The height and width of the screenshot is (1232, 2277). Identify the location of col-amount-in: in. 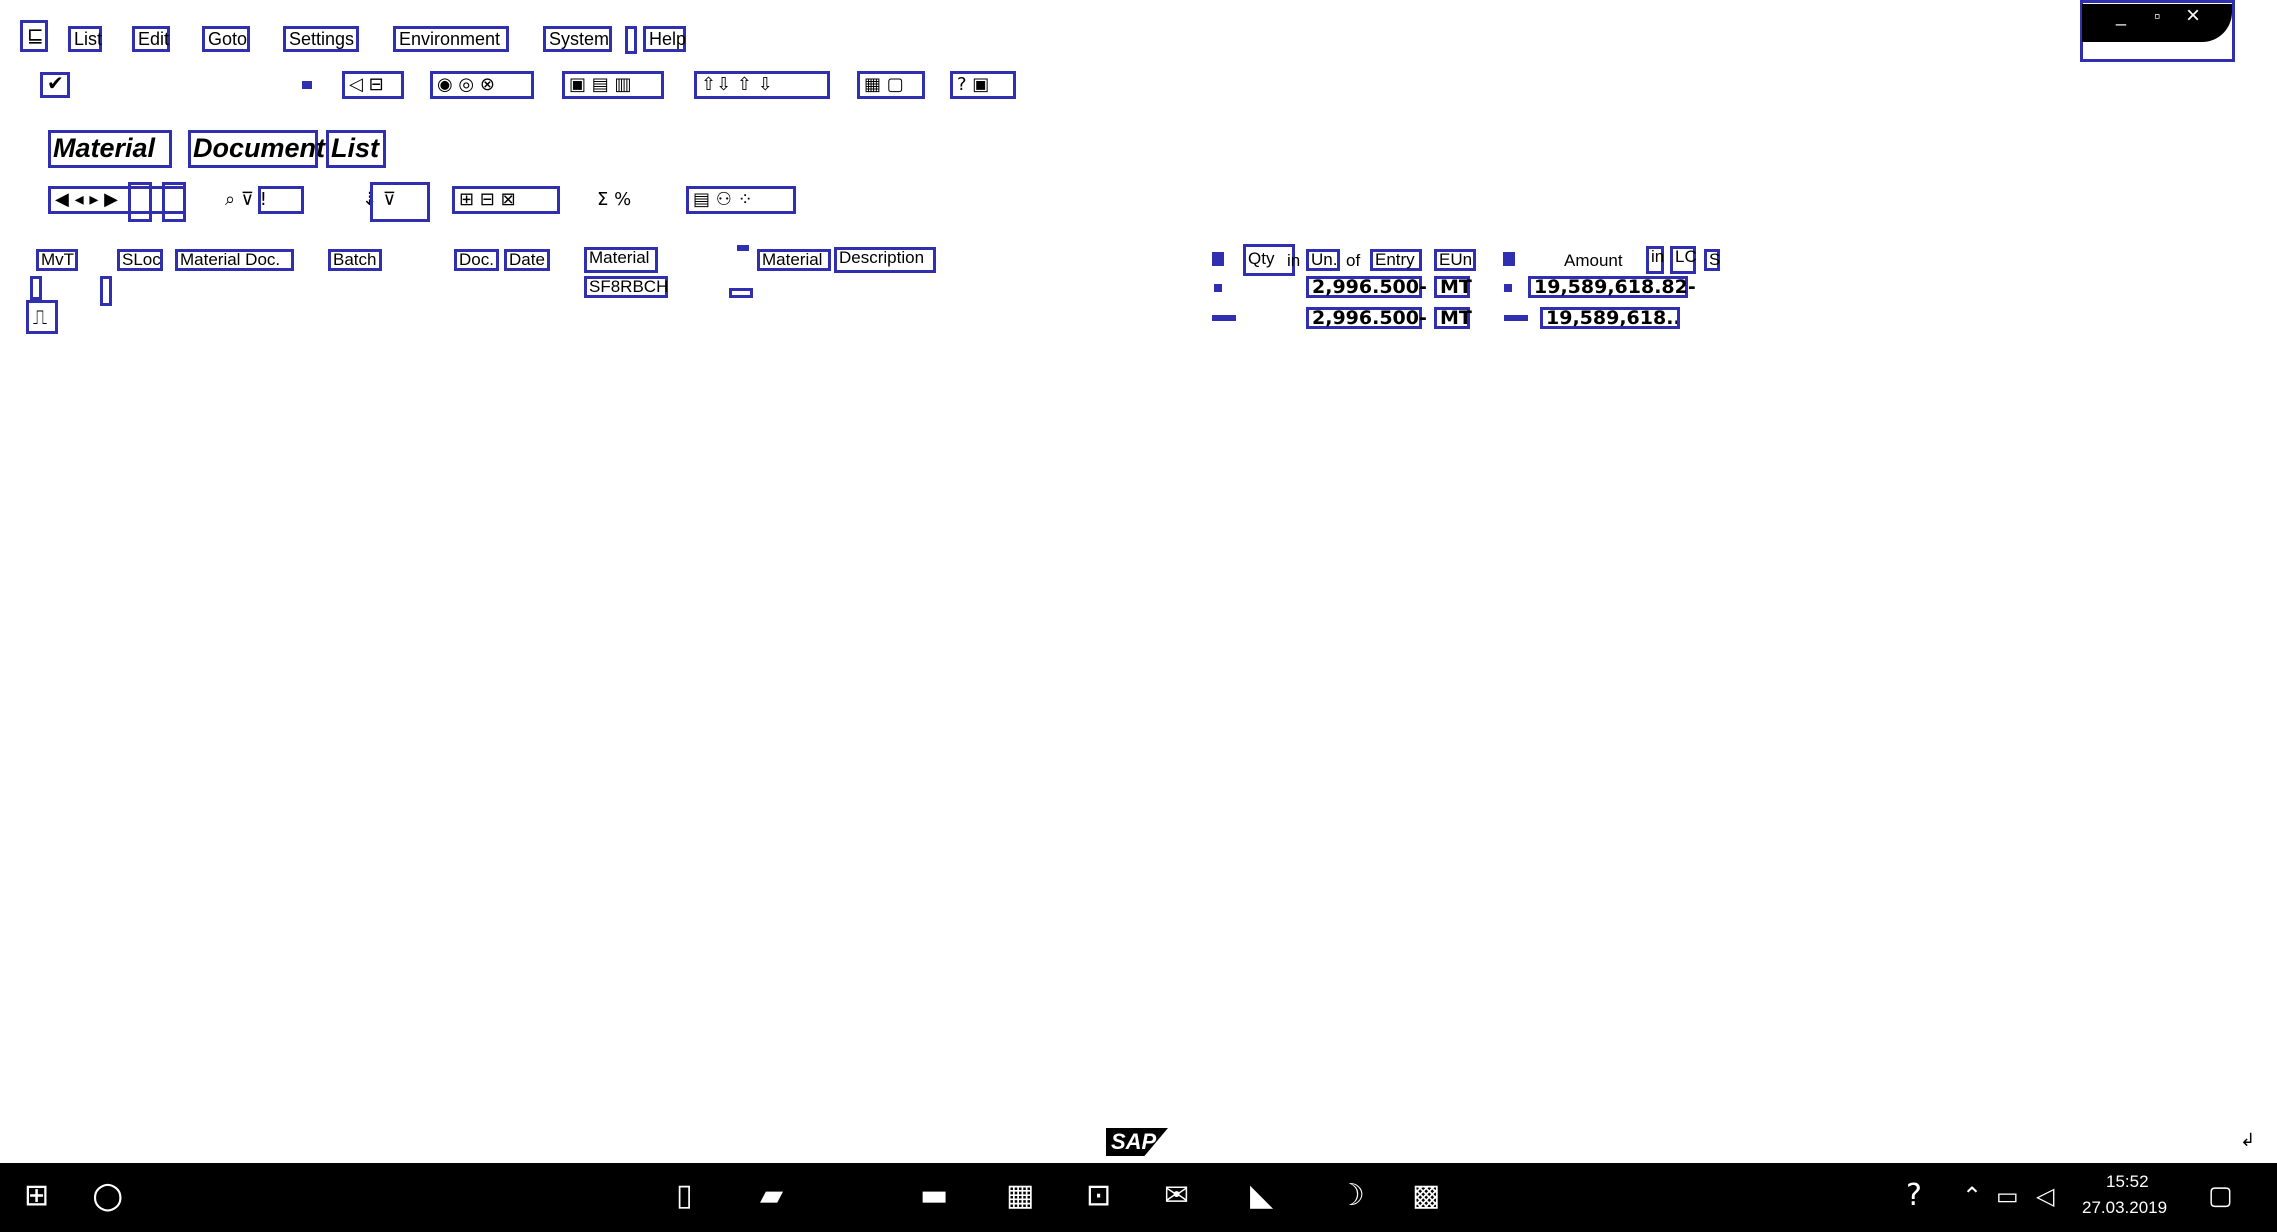
(1655, 260).